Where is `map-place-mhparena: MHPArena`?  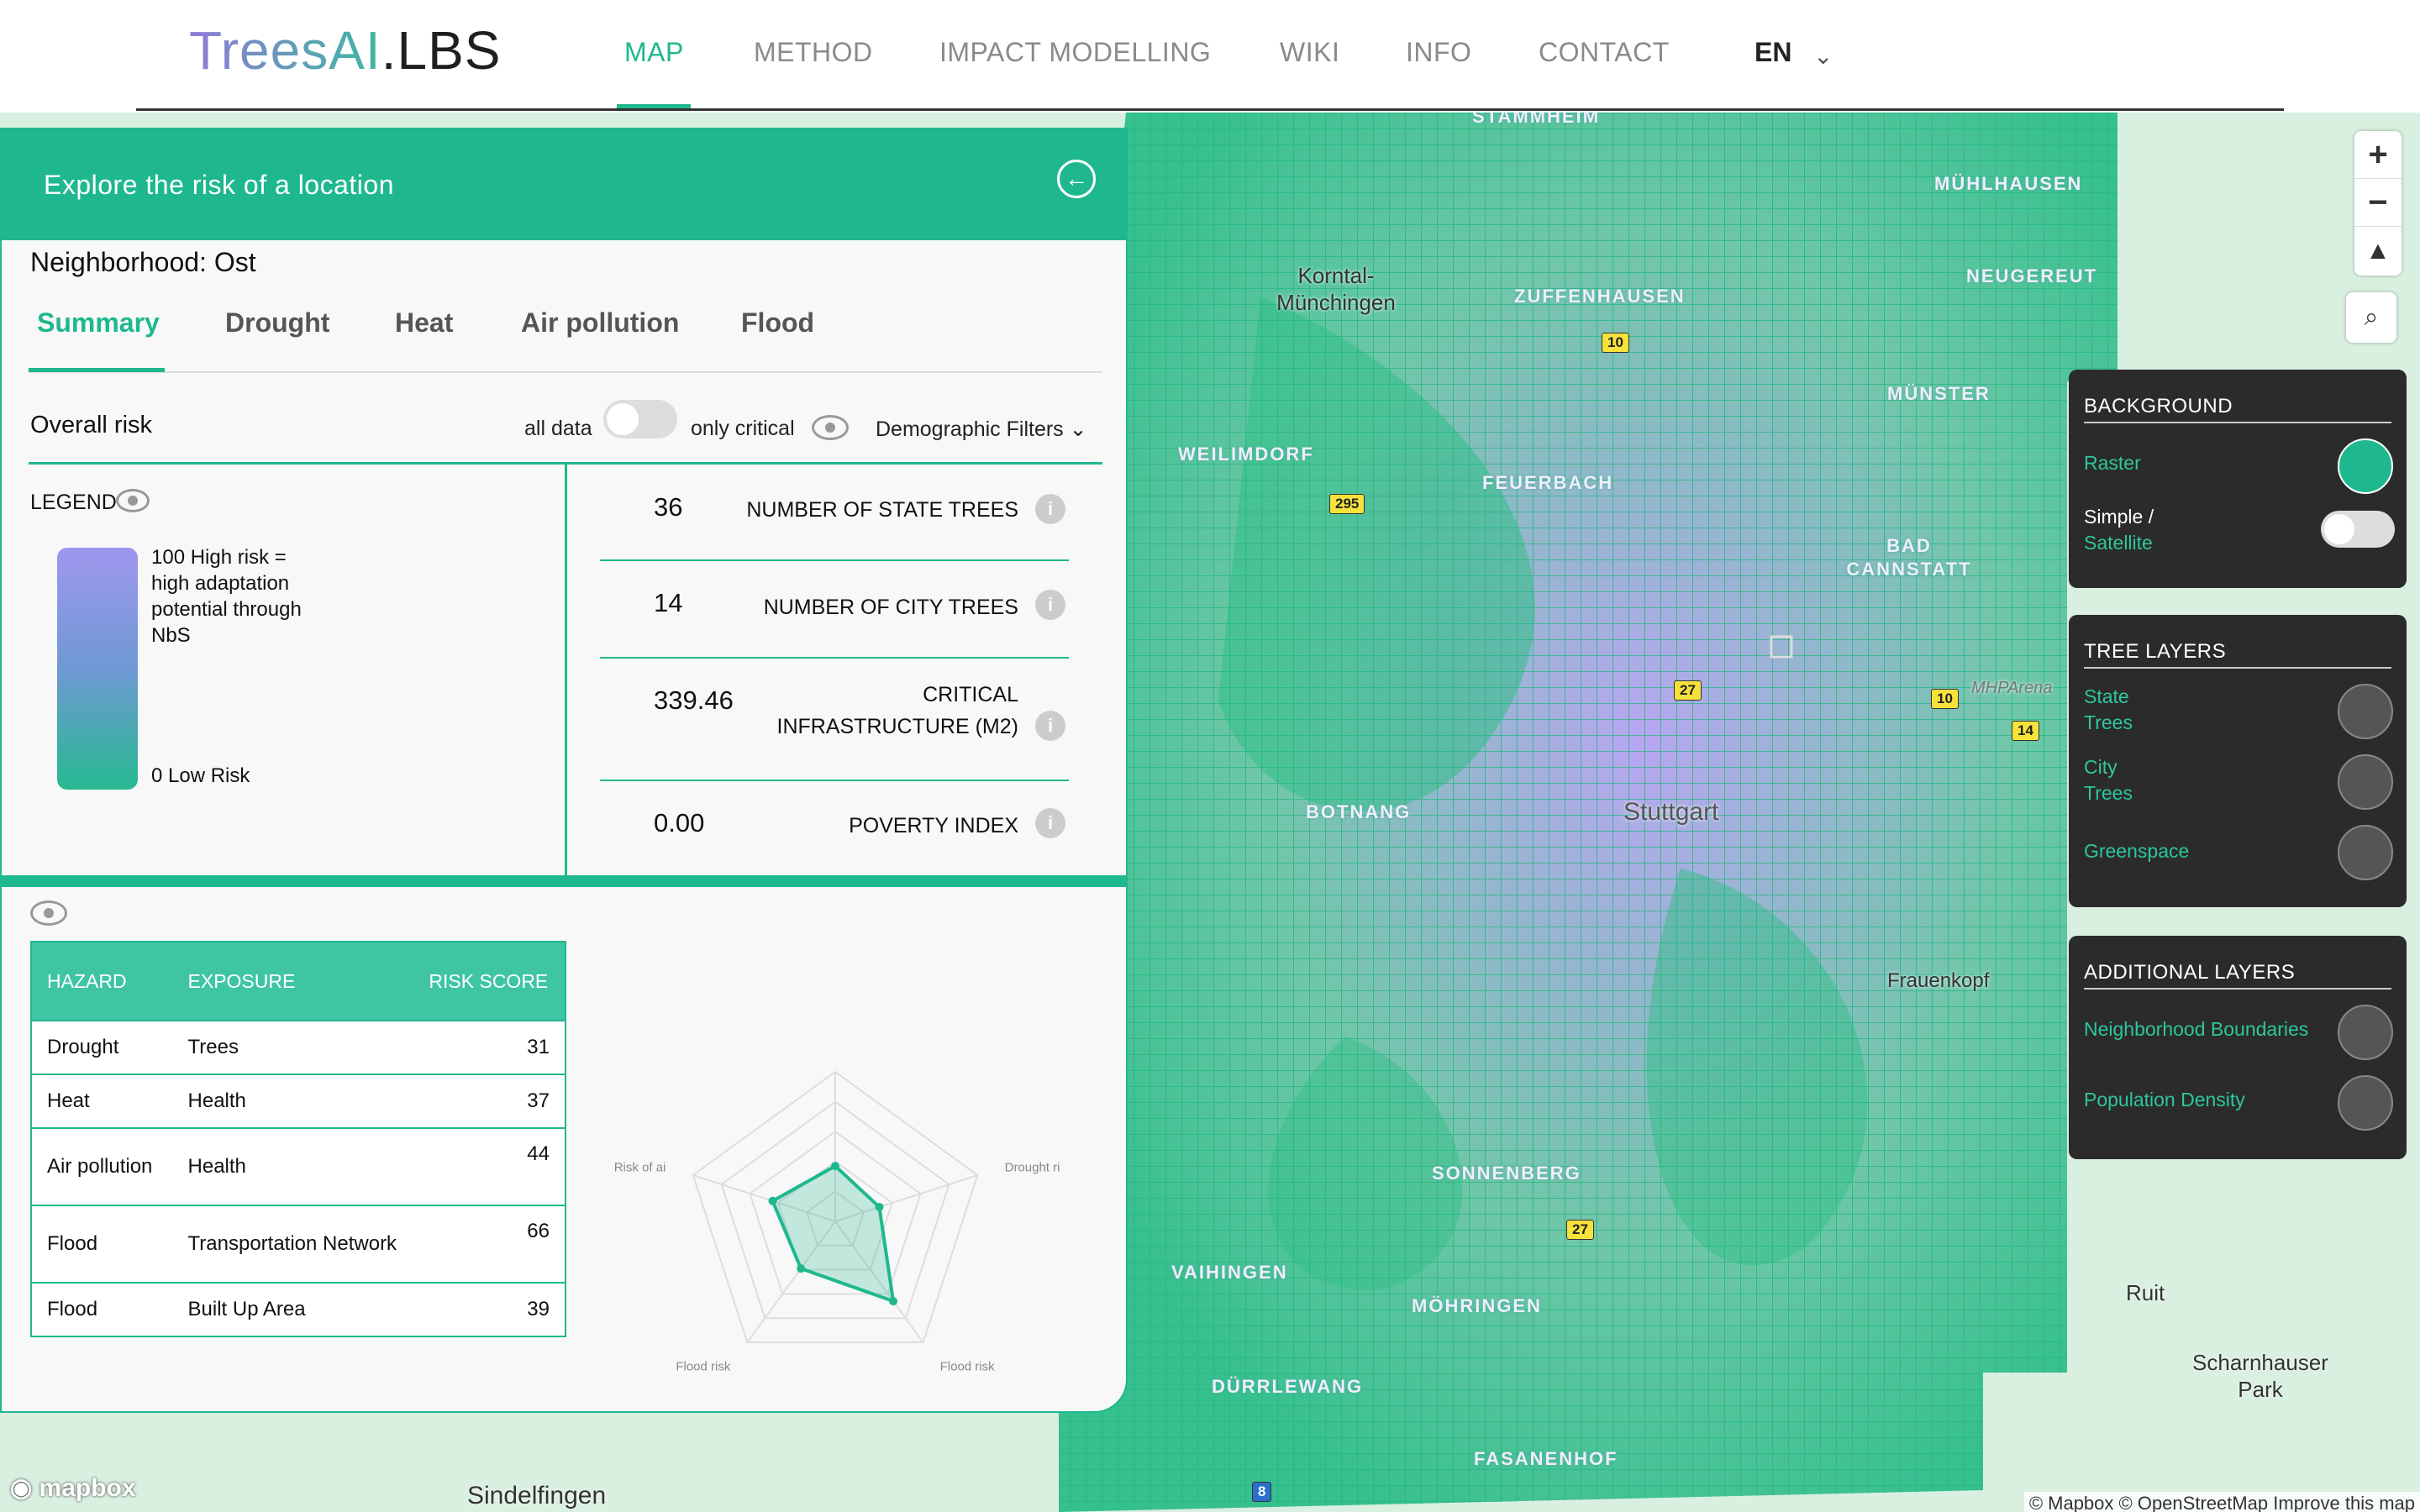
map-place-mhparena: MHPArena is located at coordinates (2012, 688).